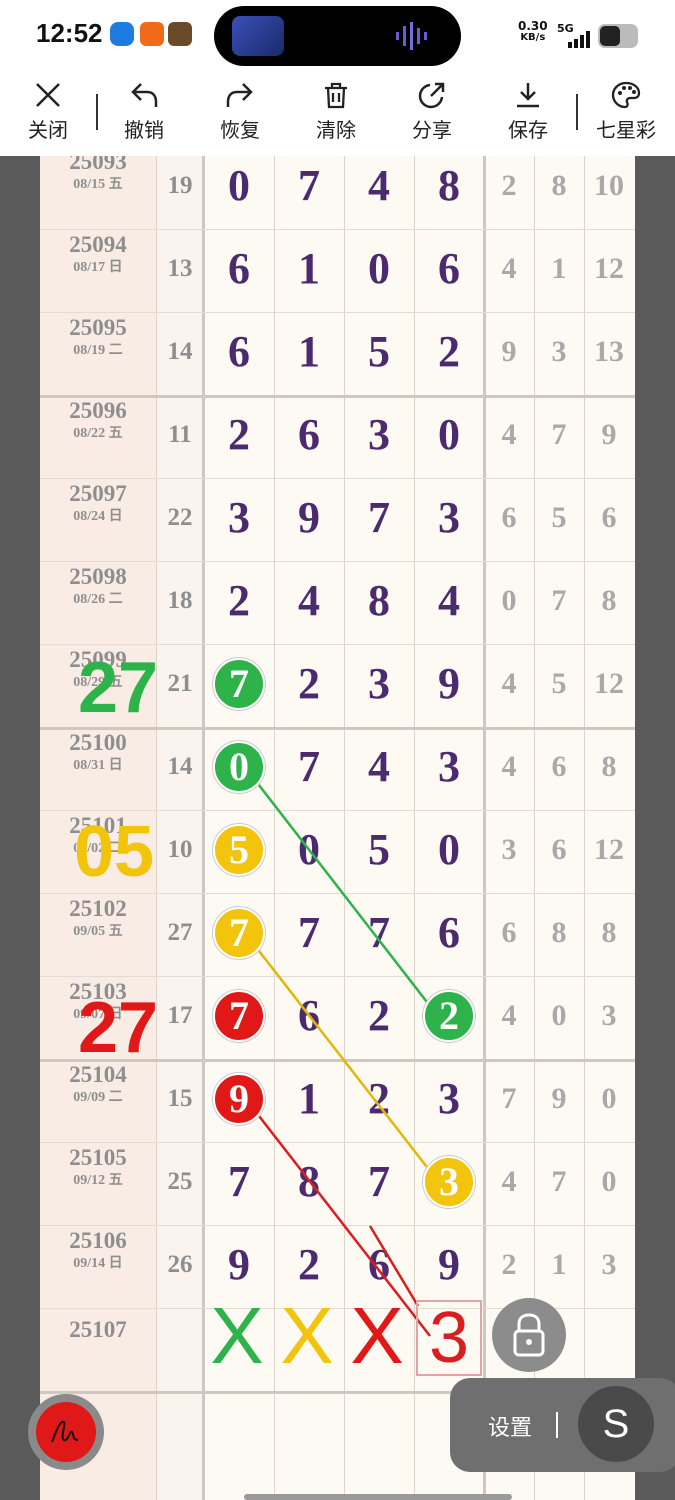 The height and width of the screenshot is (1500, 675). Describe the element at coordinates (432, 113) in the screenshot. I see `share-button: 分享` at that location.